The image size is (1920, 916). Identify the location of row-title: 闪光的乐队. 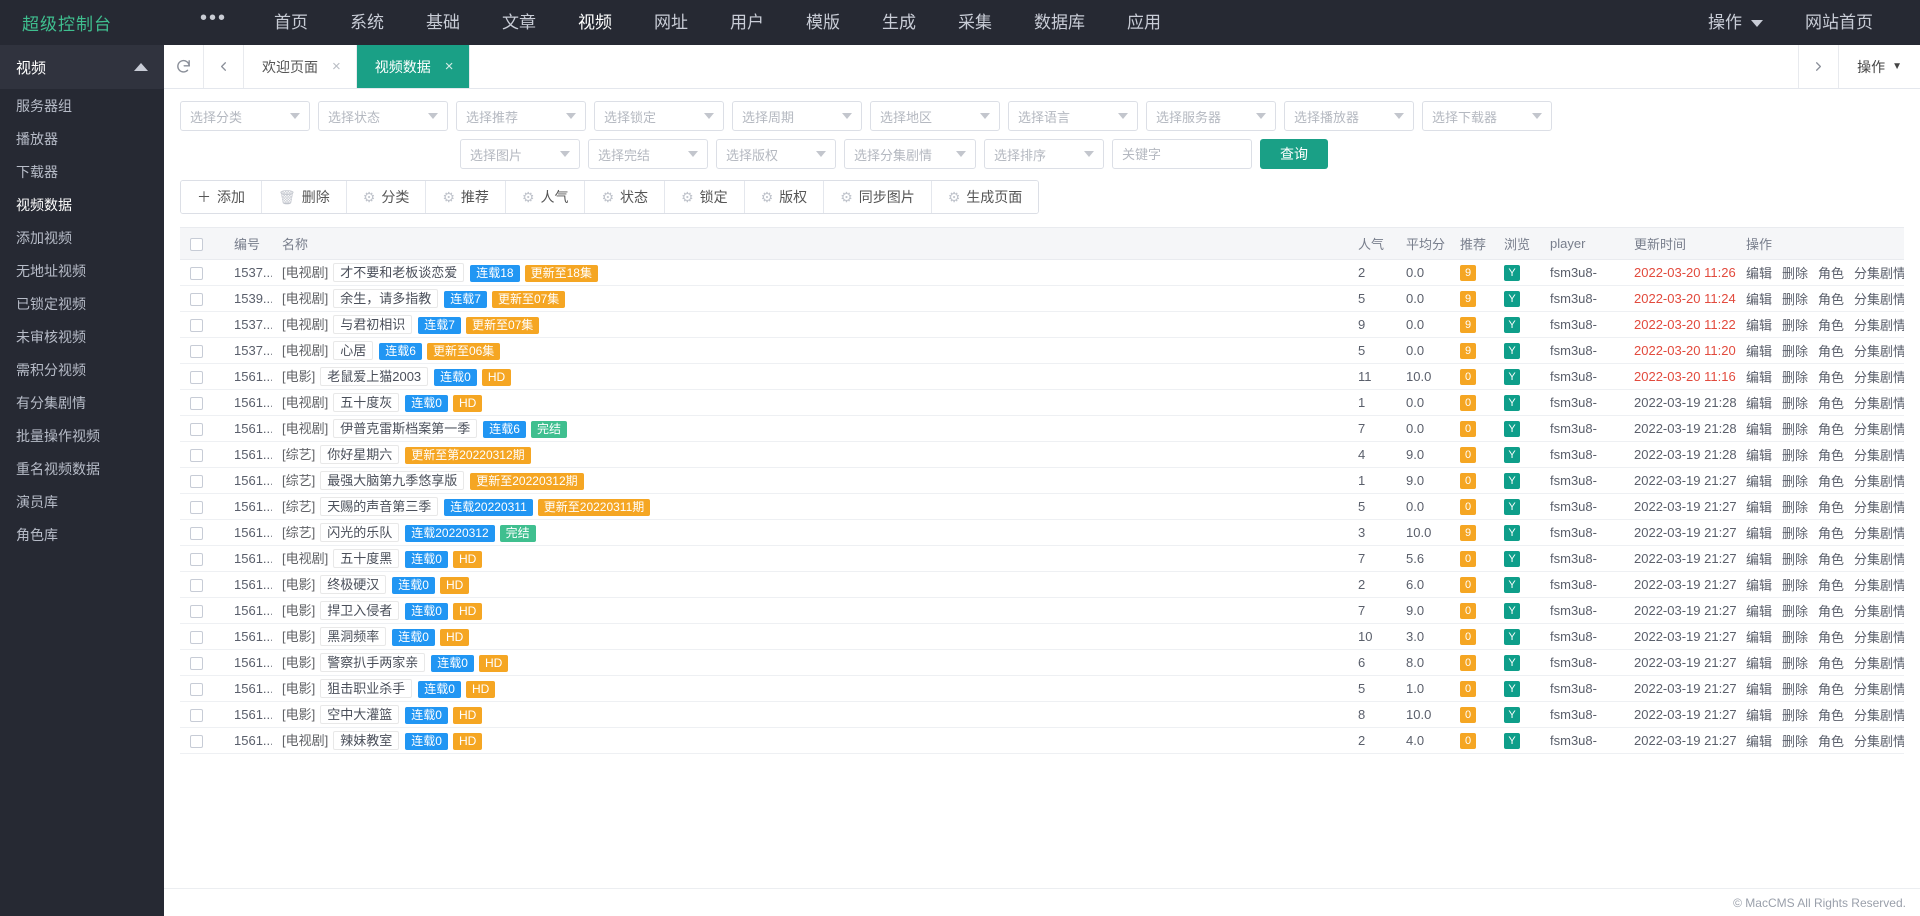
(360, 532).